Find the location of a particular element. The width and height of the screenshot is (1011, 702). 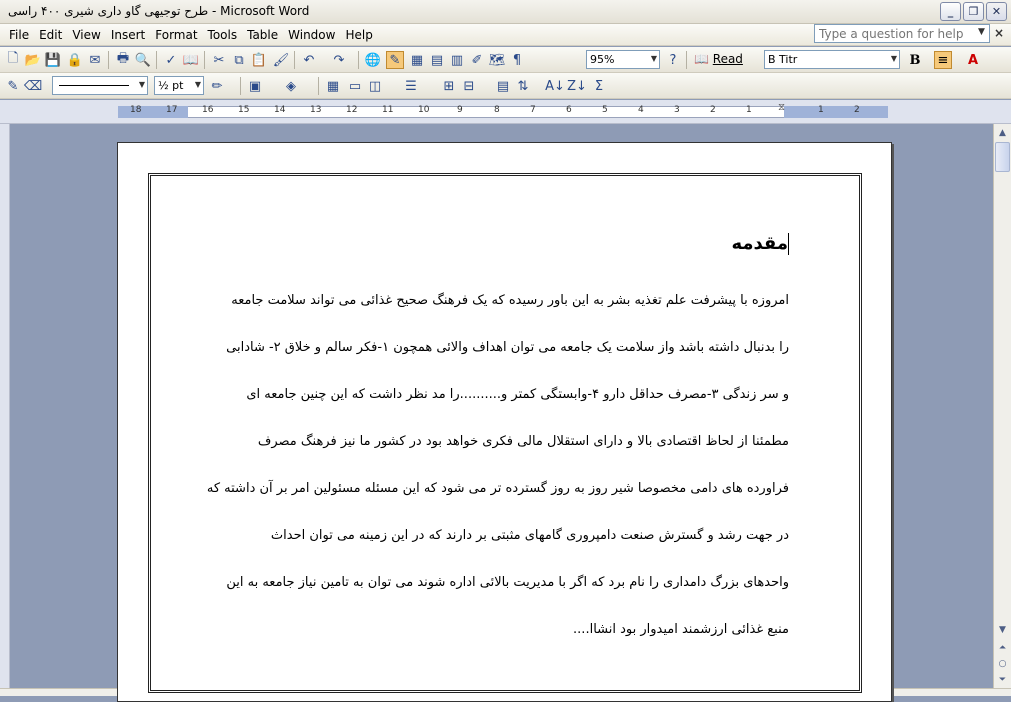

tables-borders-icon: ✎ is located at coordinates (395, 60).